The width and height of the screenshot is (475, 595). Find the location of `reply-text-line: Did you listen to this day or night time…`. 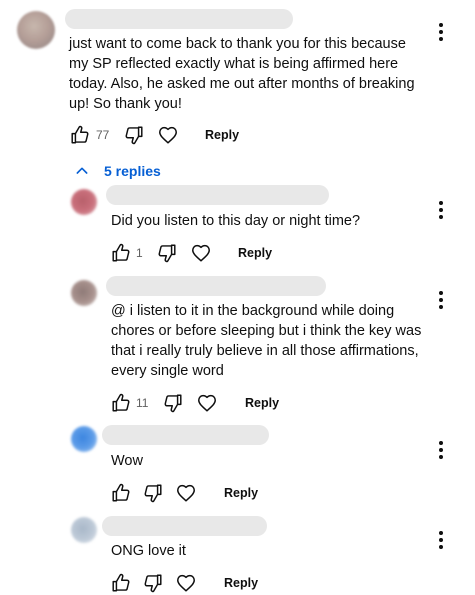

reply-text-line: Did you listen to this day or night time… is located at coordinates (236, 221).